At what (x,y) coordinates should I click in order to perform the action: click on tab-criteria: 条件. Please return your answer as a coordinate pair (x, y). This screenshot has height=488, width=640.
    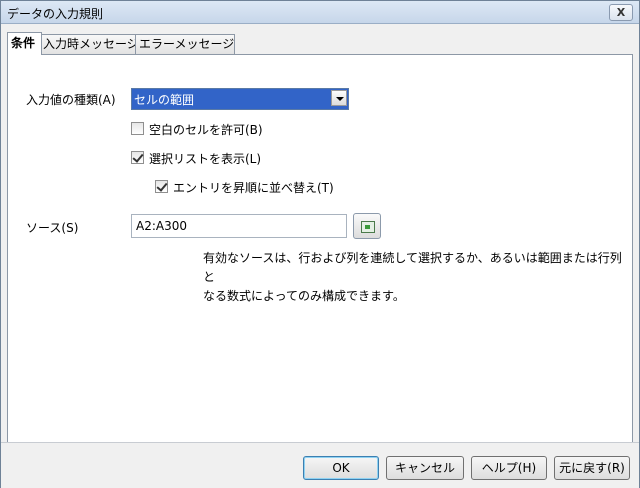
    Looking at the image, I should click on (24, 43).